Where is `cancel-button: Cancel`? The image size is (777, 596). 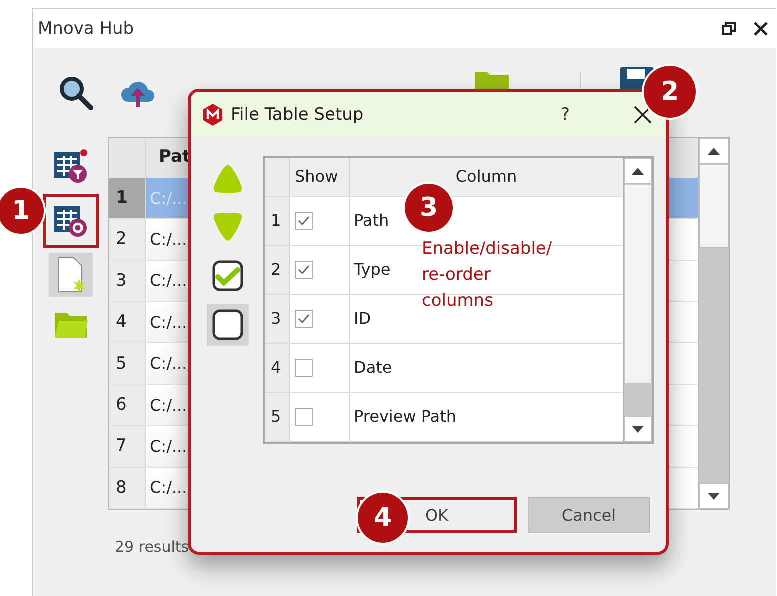
cancel-button: Cancel is located at coordinates (589, 515).